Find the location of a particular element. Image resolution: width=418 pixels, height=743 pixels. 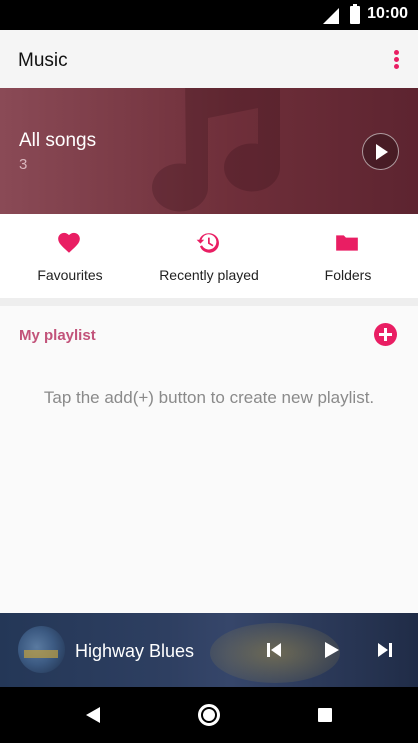

battery-icon is located at coordinates (355, 14).